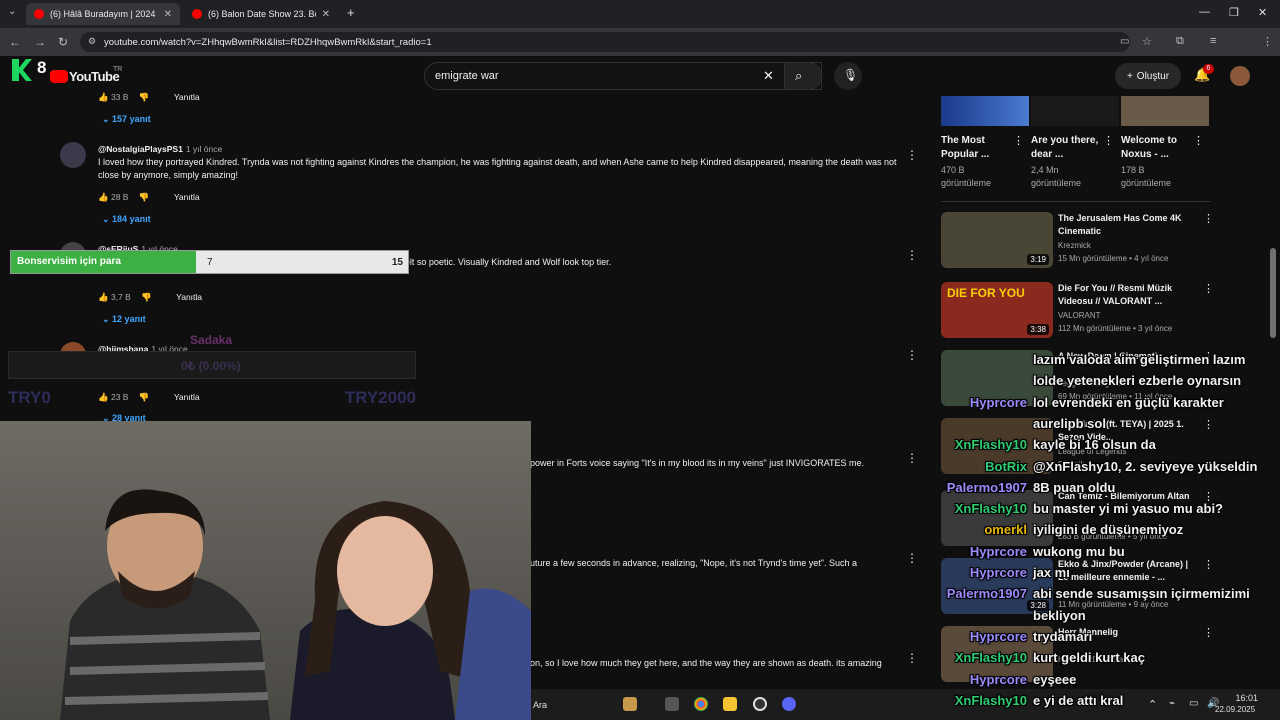 The height and width of the screenshot is (720, 1280). I want to click on chat-text: 8B puan oldu, so click(1074, 487).